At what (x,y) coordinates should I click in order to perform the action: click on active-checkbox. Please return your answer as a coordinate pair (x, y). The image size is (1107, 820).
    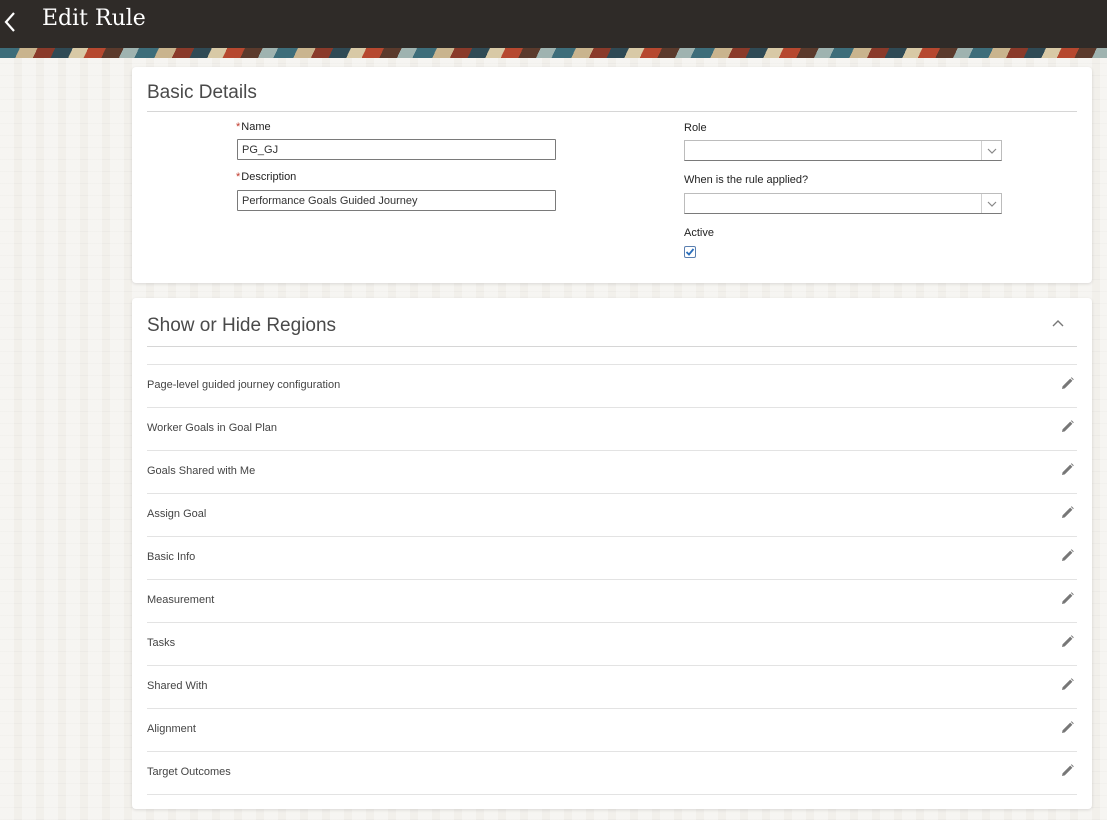
    Looking at the image, I should click on (690, 252).